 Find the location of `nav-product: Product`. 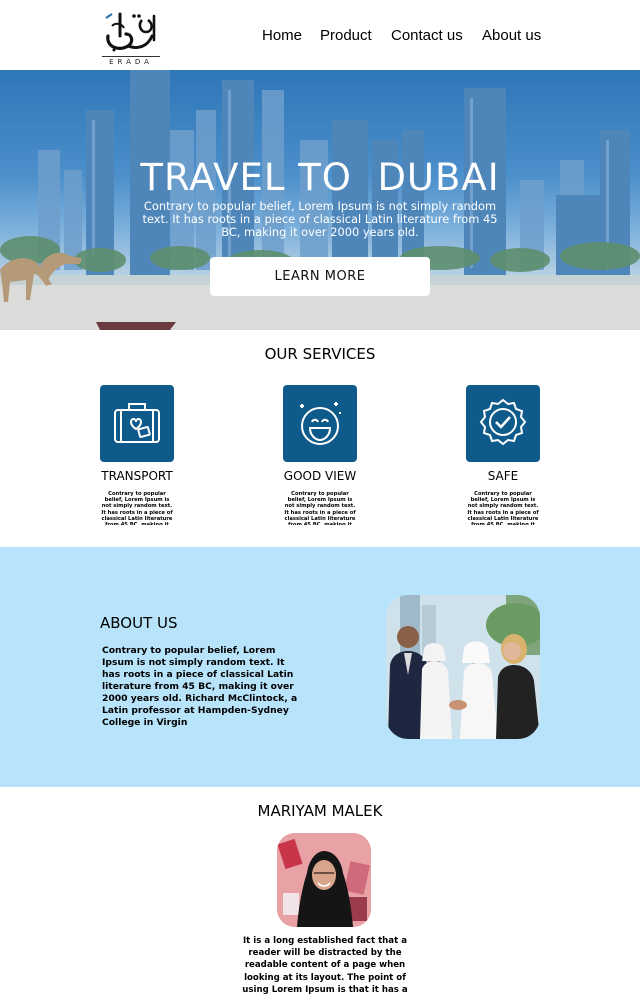

nav-product: Product is located at coordinates (346, 35).